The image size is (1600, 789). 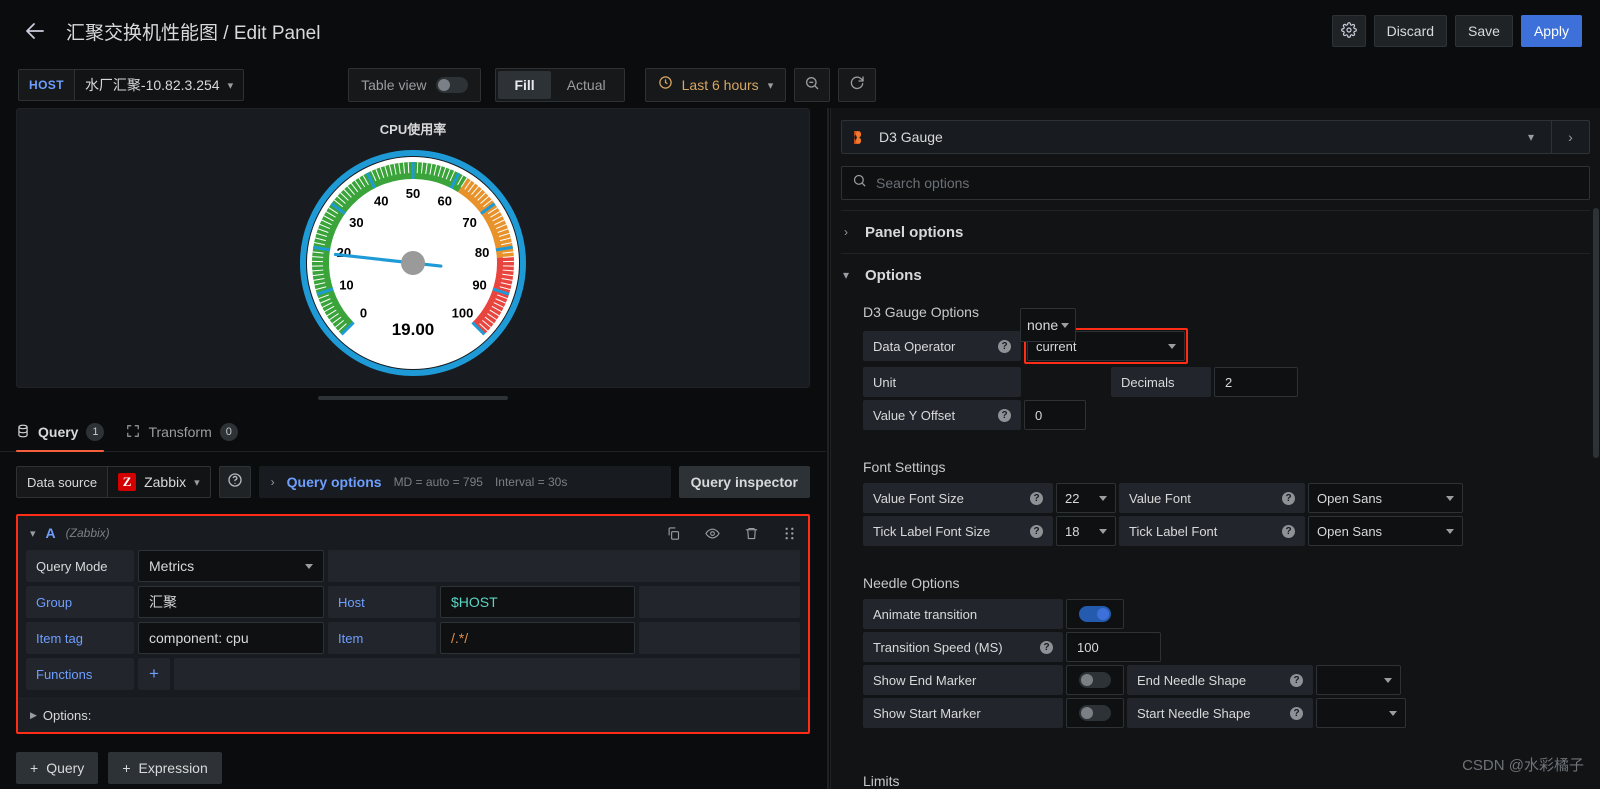 I want to click on panel-resize-handle, so click(x=413, y=398).